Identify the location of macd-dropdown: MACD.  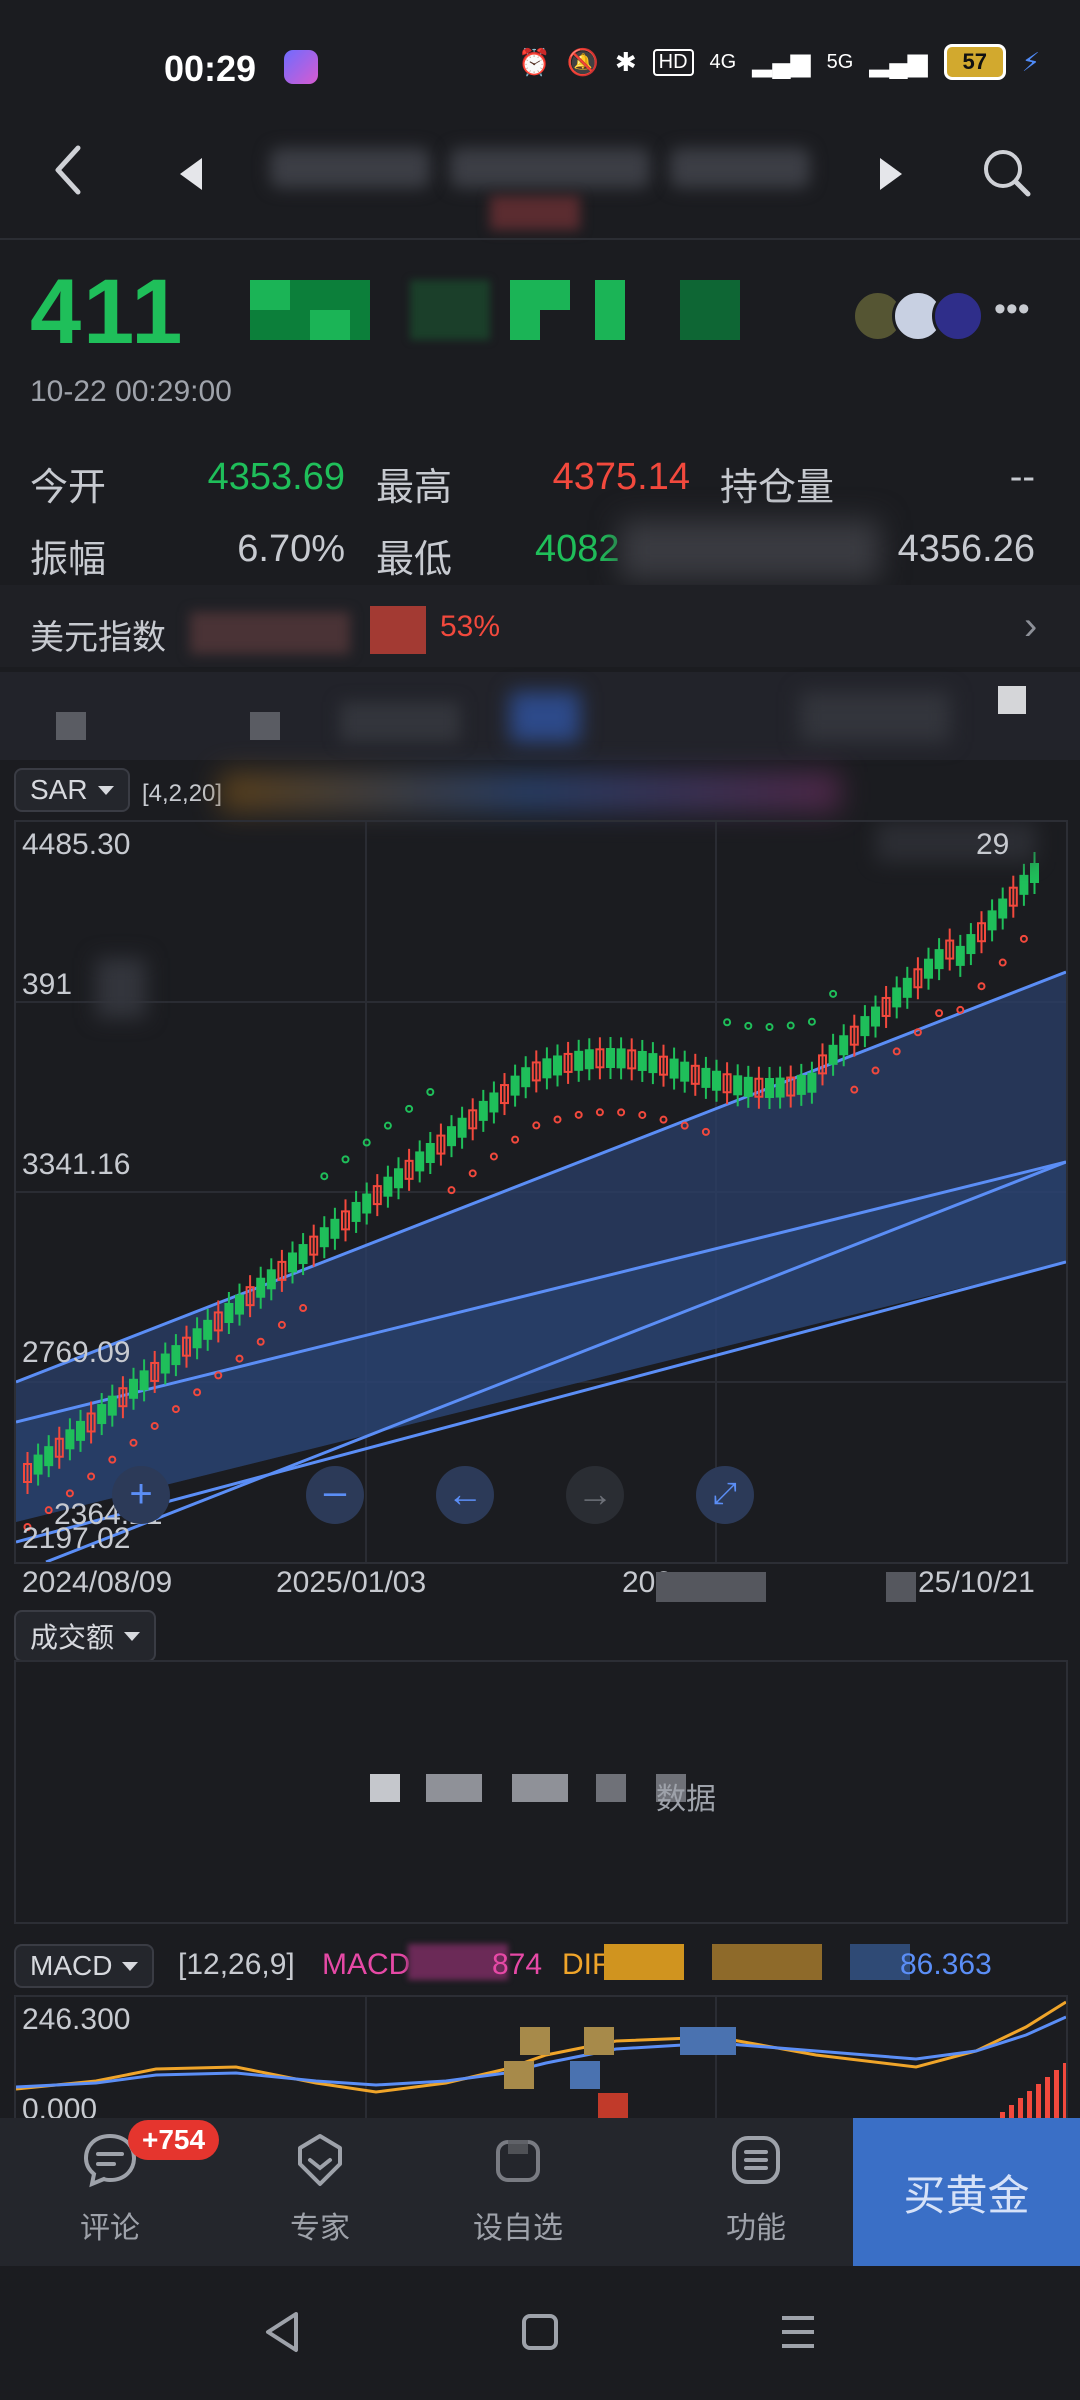
(84, 1966).